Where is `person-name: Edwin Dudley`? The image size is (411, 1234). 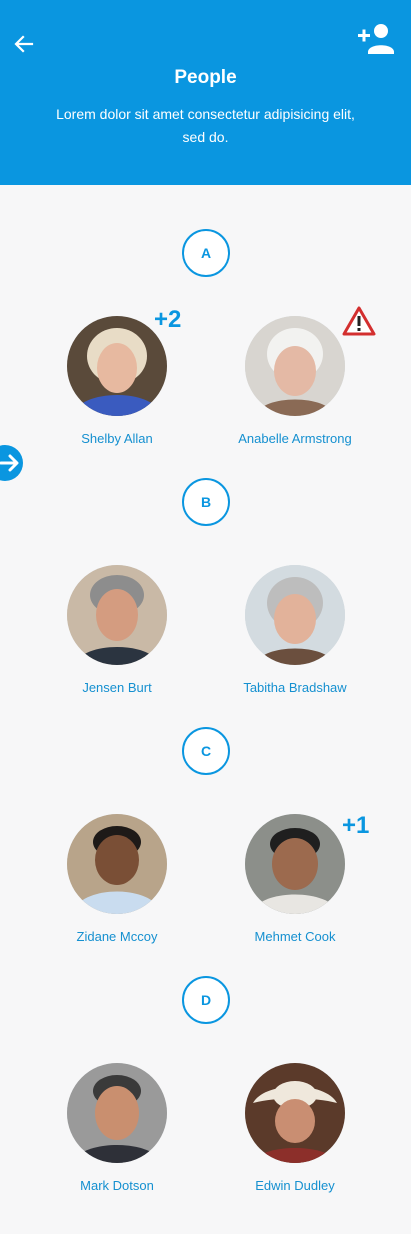
person-name: Edwin Dudley is located at coordinates (295, 1185).